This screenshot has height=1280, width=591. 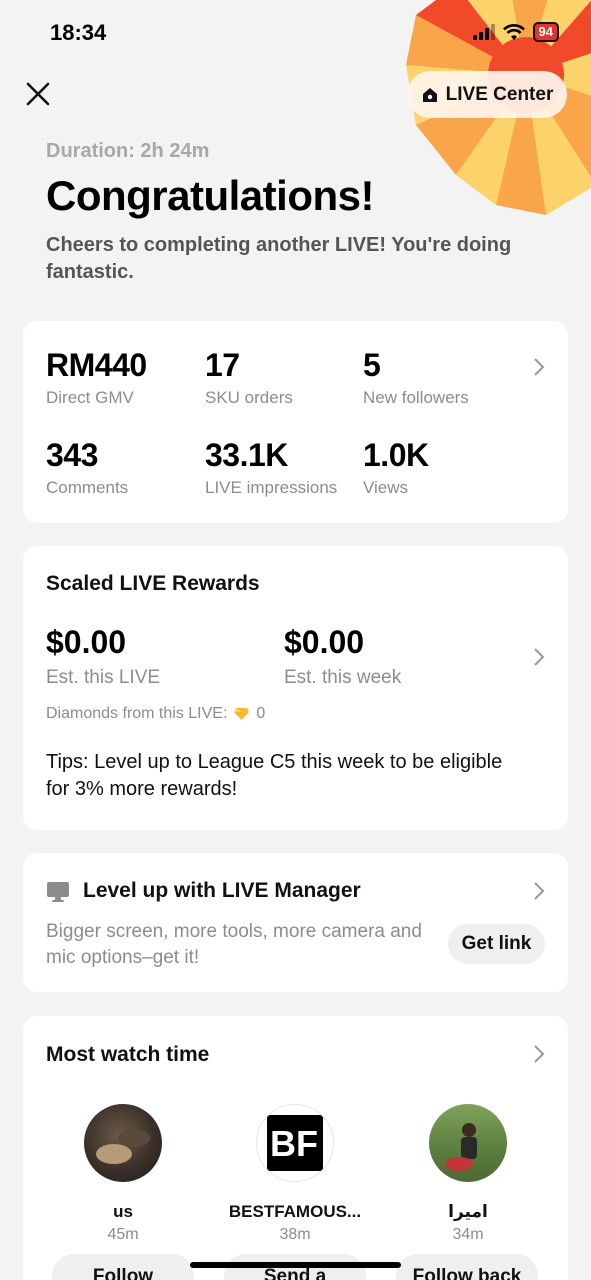 I want to click on stat-label: Direct GMV, so click(x=90, y=397).